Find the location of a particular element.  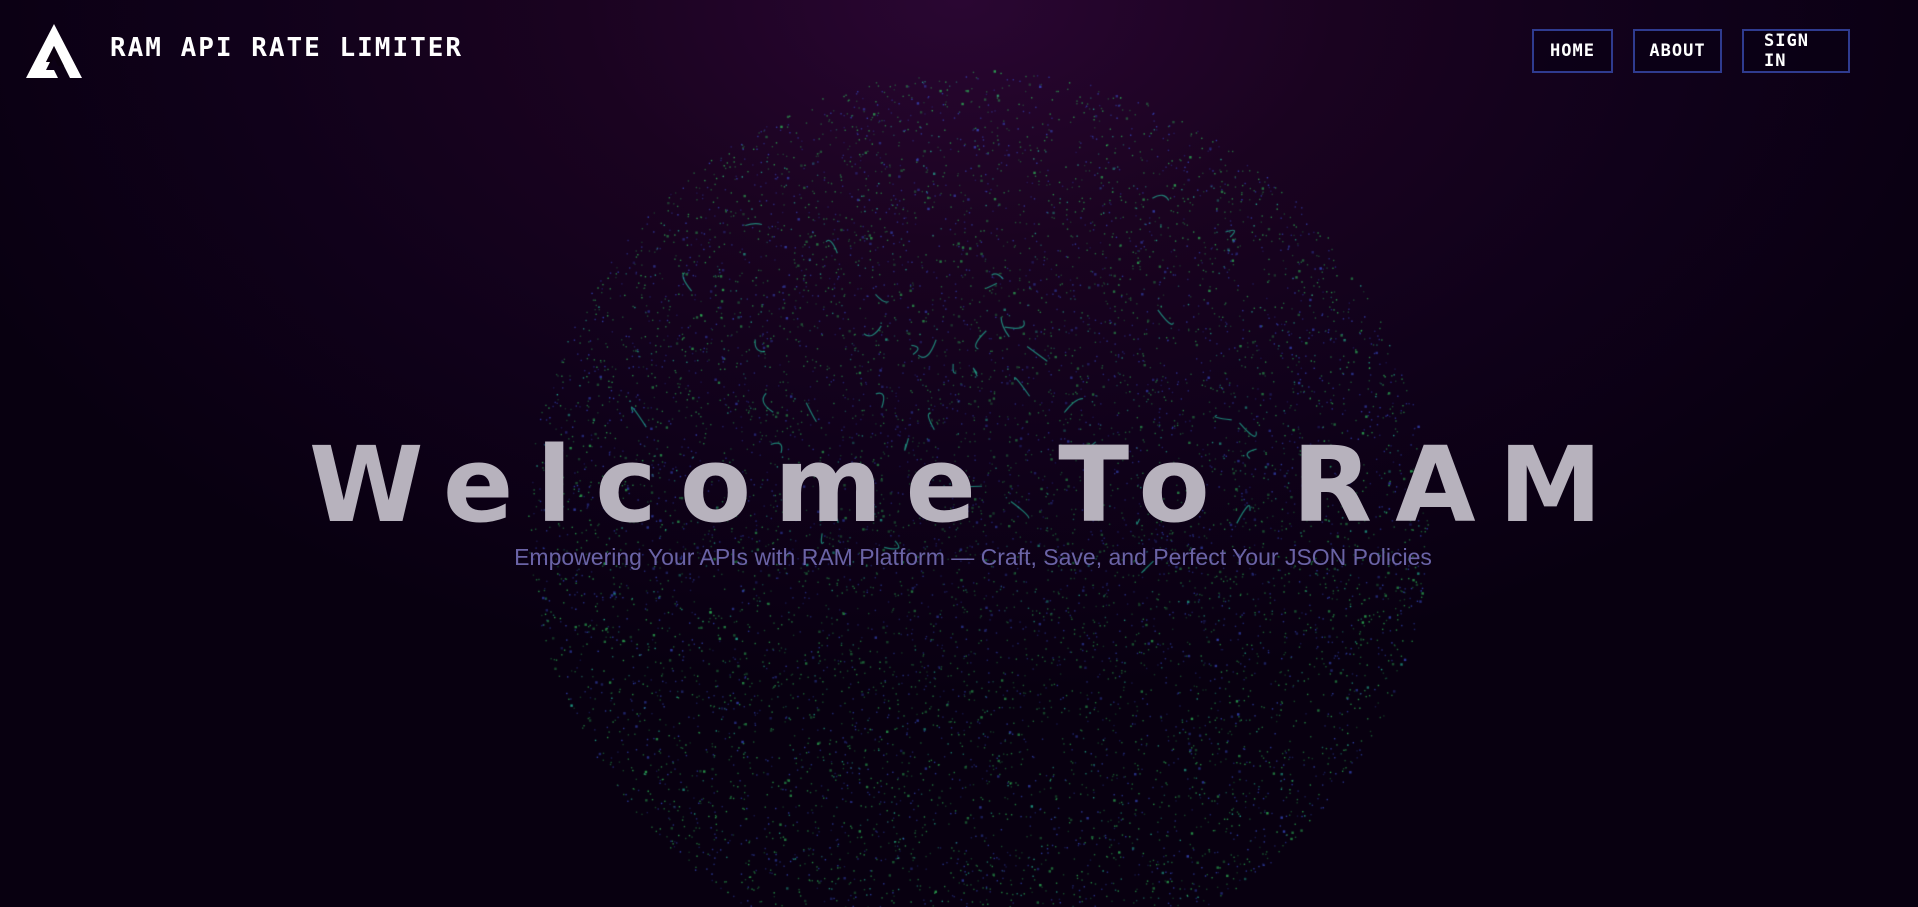

main-nav: HOME ABOUT SIGN IN is located at coordinates (1691, 51).